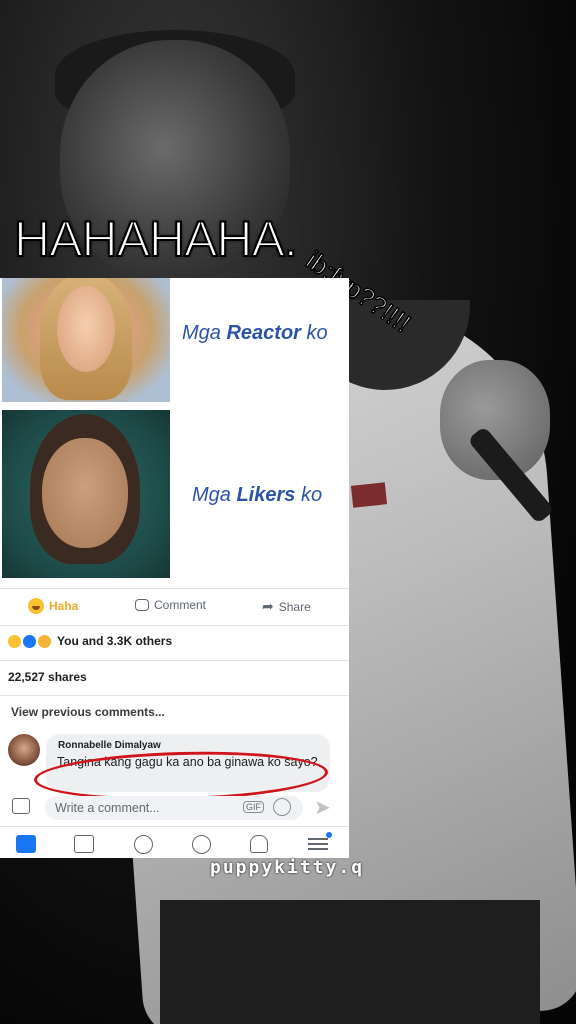 This screenshot has height=1024, width=576. Describe the element at coordinates (26, 844) in the screenshot. I see `news-feed-icon` at that location.